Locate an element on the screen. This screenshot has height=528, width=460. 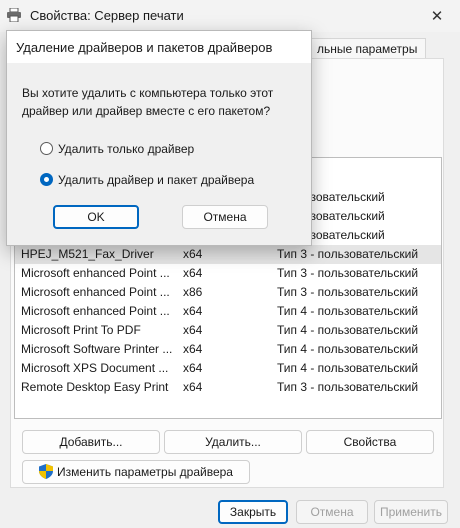
driver-env-cell: x86 is located at coordinates (193, 292).